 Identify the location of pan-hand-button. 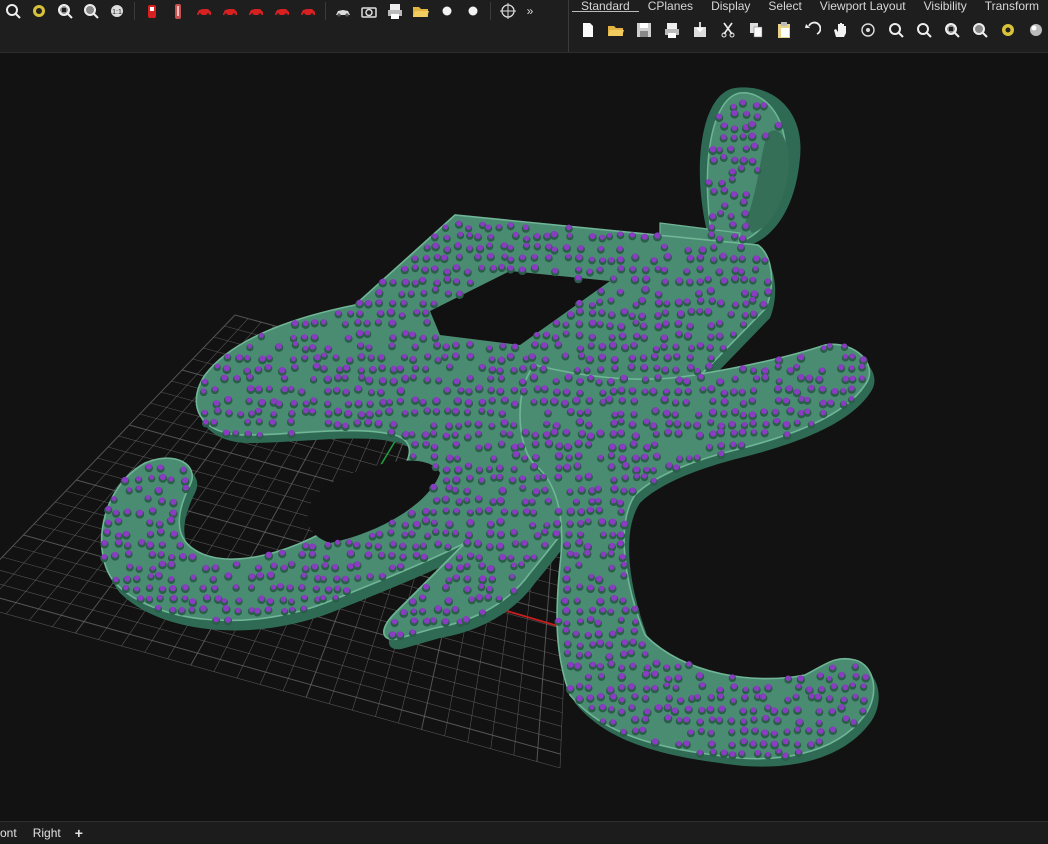
(840, 30).